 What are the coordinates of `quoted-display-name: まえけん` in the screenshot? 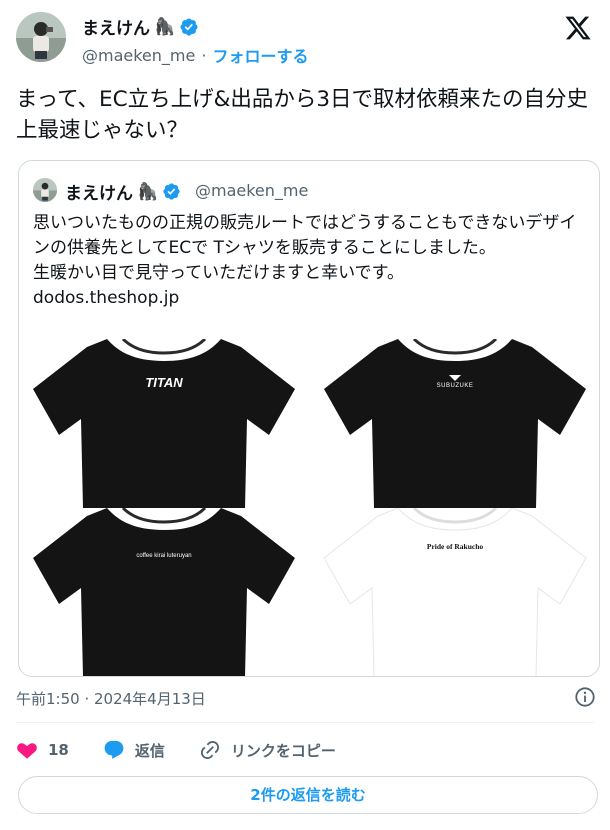 It's located at (99, 194).